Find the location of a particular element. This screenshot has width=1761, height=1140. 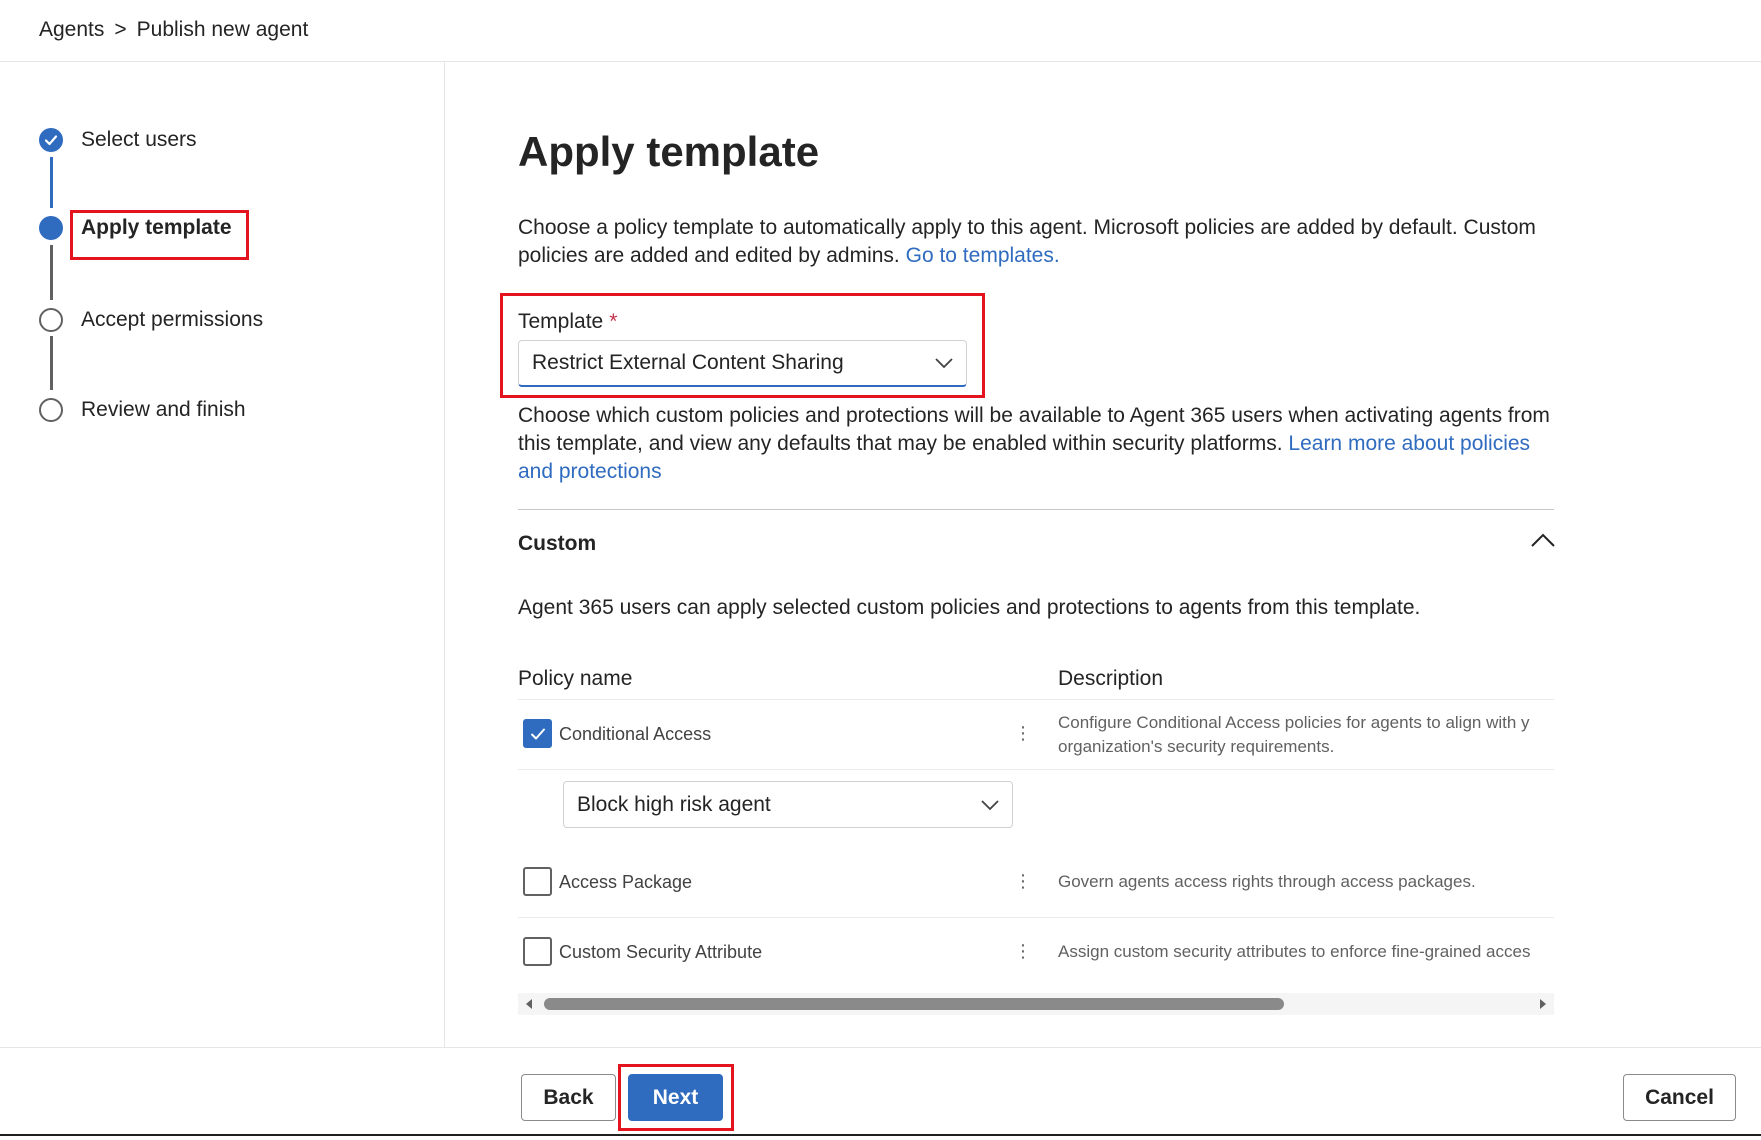

column-header-description: Description is located at coordinates (1111, 678).